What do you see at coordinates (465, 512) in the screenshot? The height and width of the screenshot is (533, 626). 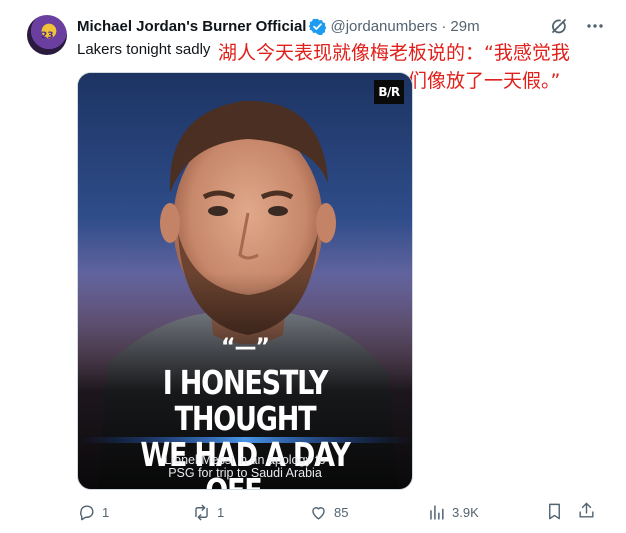 I see `view-count: 3.9K` at bounding box center [465, 512].